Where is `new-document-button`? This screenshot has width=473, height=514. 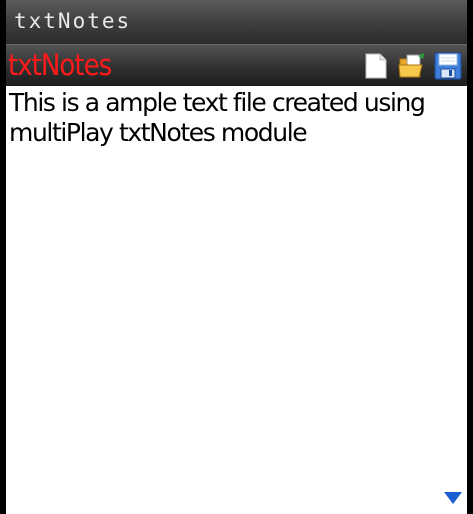 new-document-button is located at coordinates (376, 66).